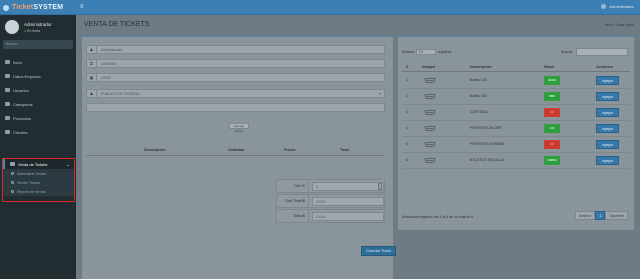  I want to click on sale-table-header: Descripción Cantidad Precio Total, so click(235, 151).